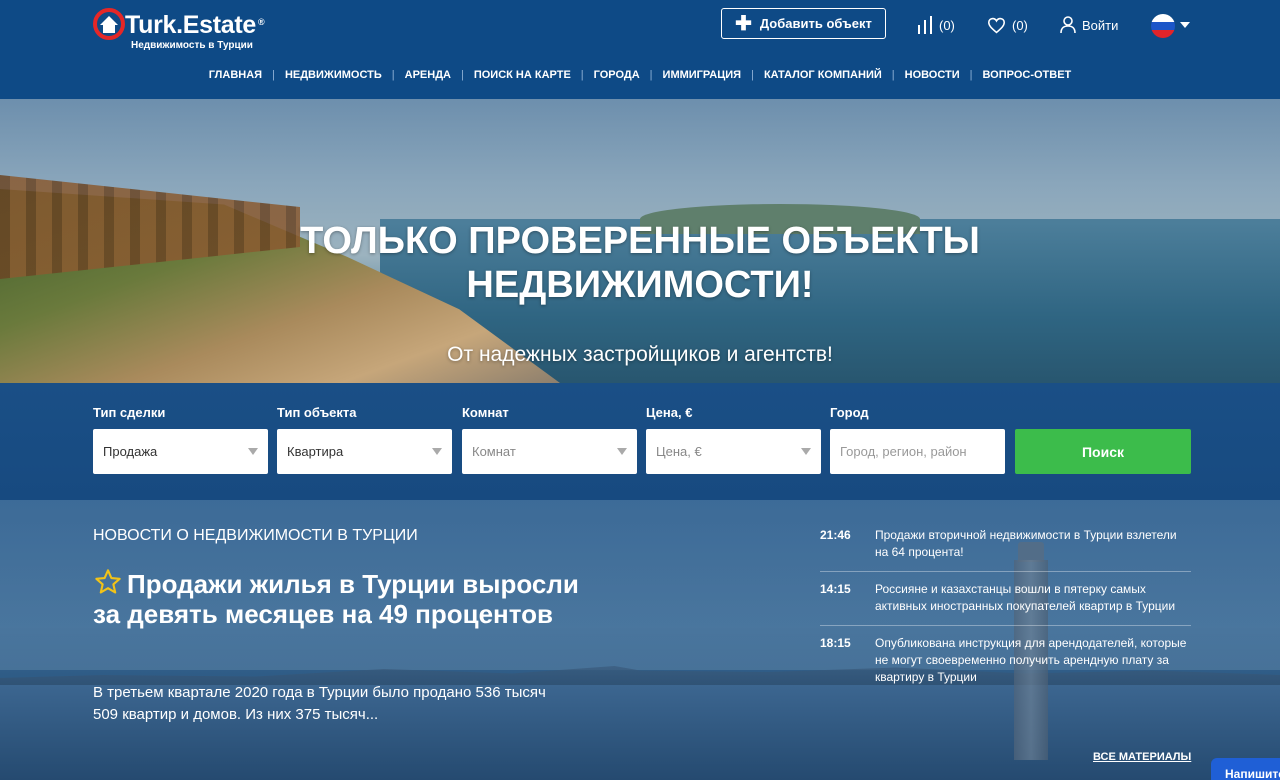  I want to click on all-materials-link: ВСЕ МАТЕРИАЛЫ, so click(1142, 757).